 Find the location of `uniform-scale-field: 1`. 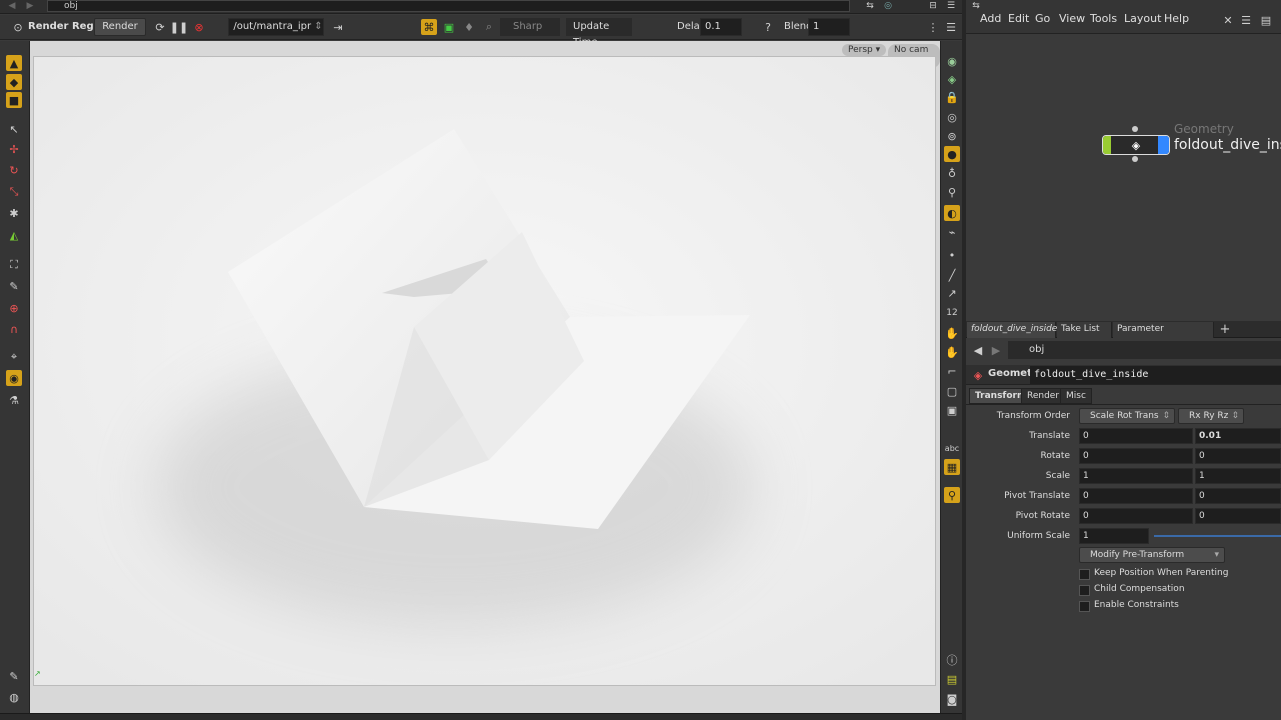

uniform-scale-field: 1 is located at coordinates (1114, 536).